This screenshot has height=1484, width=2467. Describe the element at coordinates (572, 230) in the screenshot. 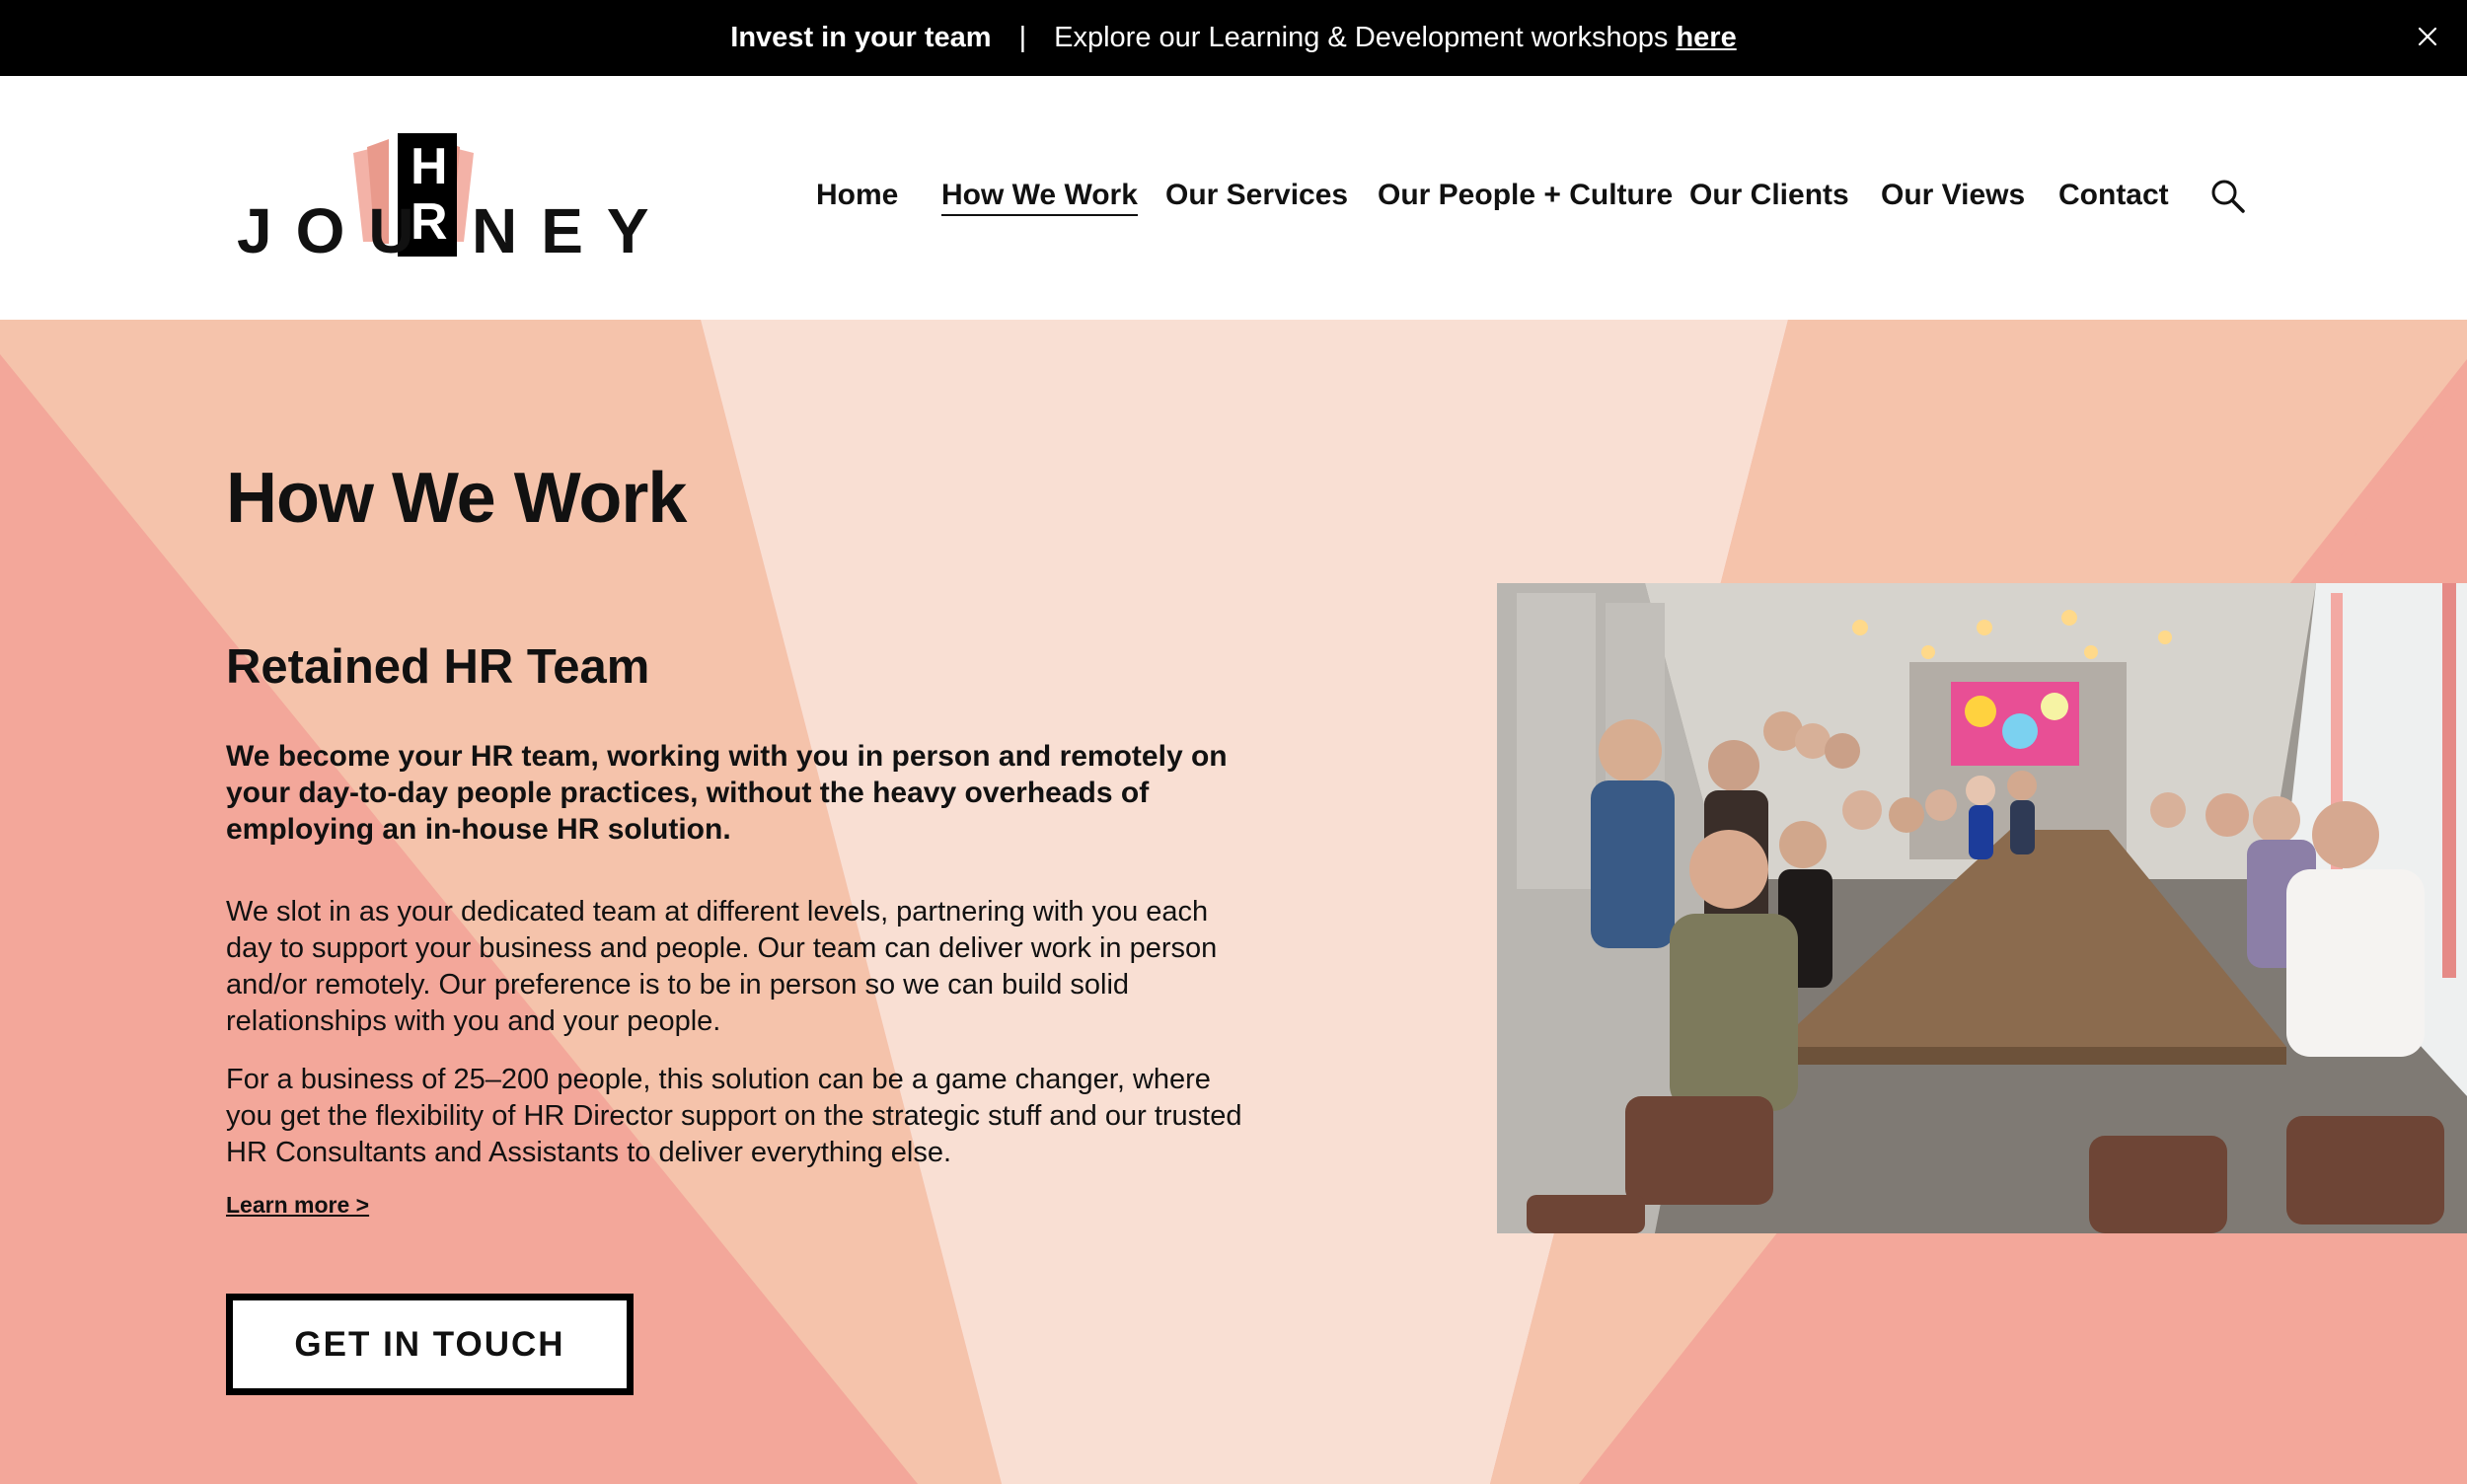

I see `logo-text-right: NEY` at that location.